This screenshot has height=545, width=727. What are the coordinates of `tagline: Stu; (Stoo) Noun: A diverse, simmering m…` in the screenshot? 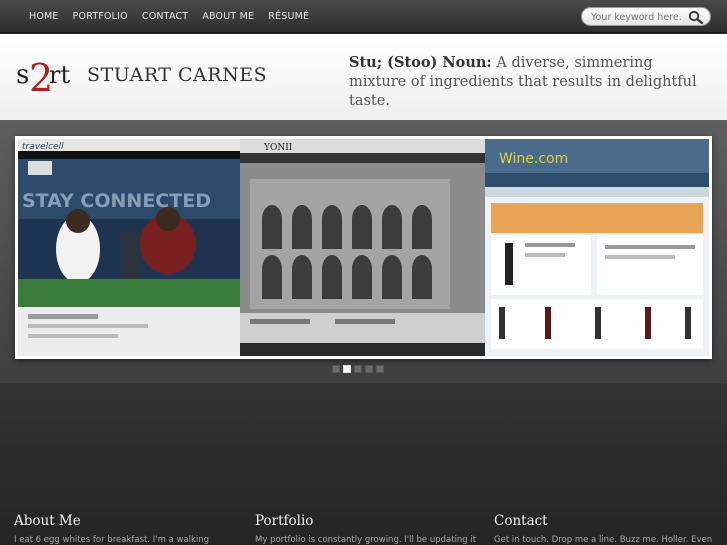 It's located at (531, 82).